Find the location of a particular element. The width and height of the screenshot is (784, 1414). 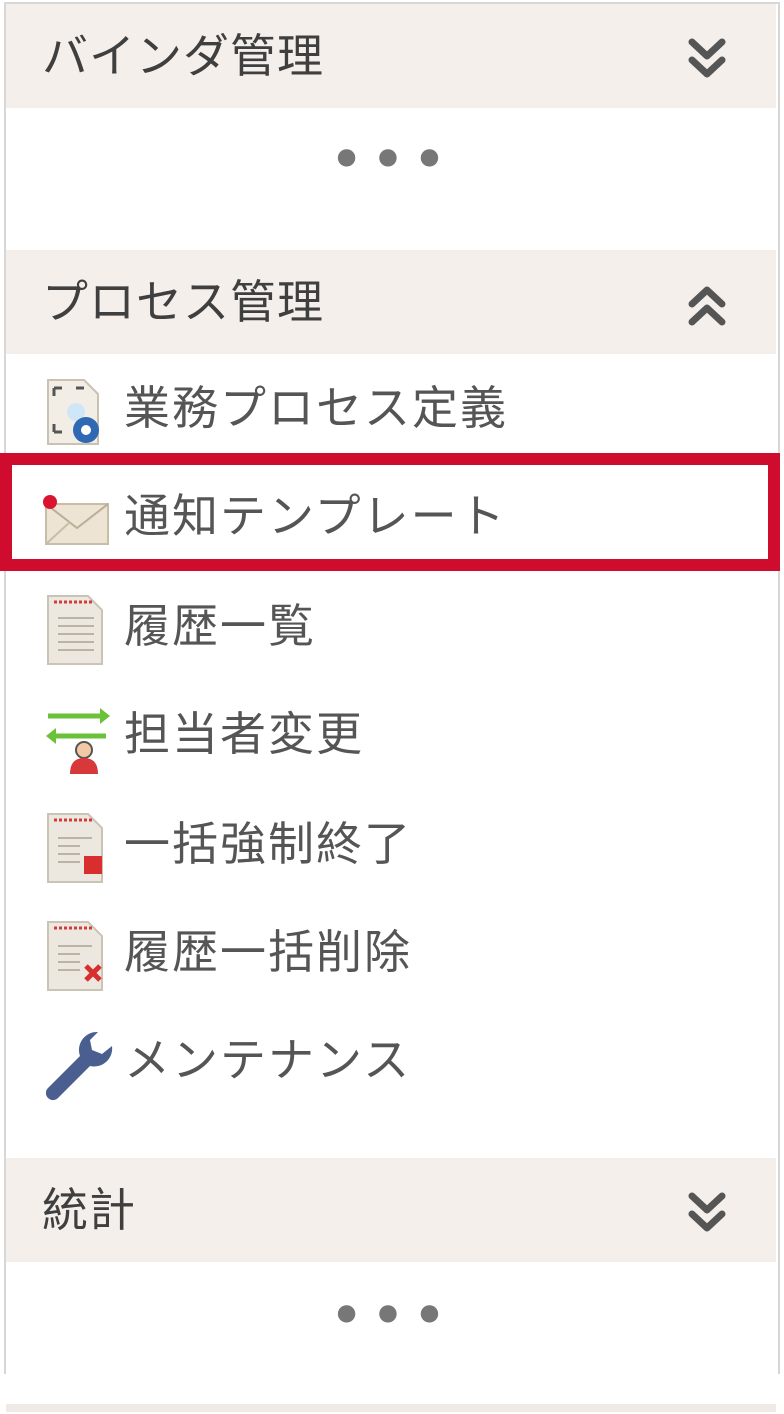

menu-item-history-list: 履歴一覧 is located at coordinates (391, 626).